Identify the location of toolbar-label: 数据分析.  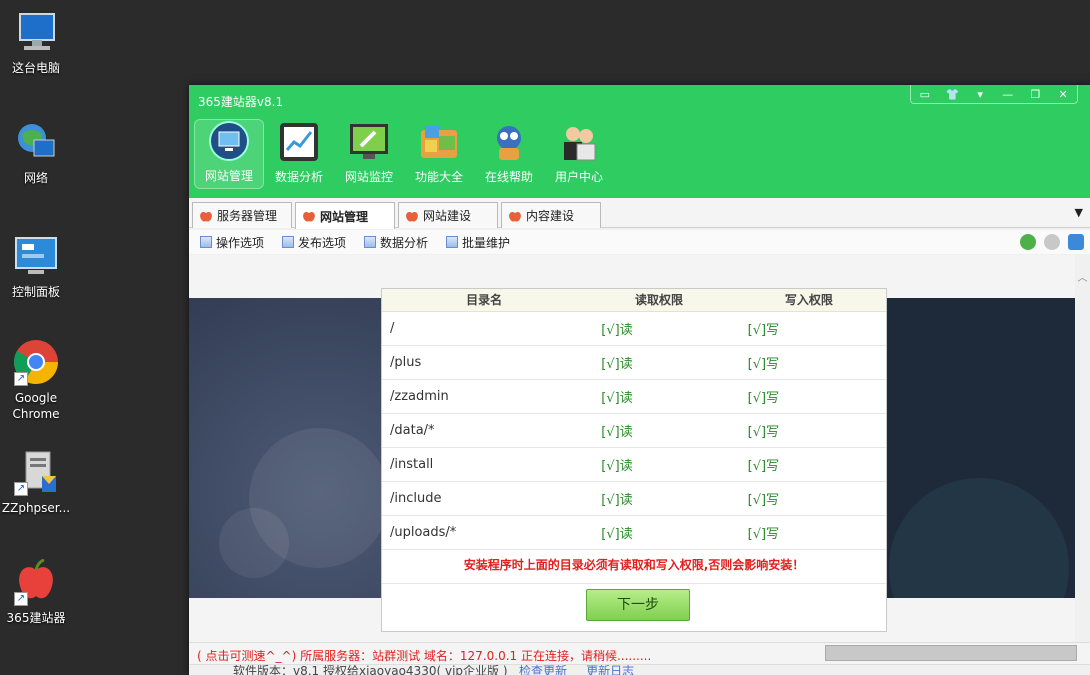
(298, 177).